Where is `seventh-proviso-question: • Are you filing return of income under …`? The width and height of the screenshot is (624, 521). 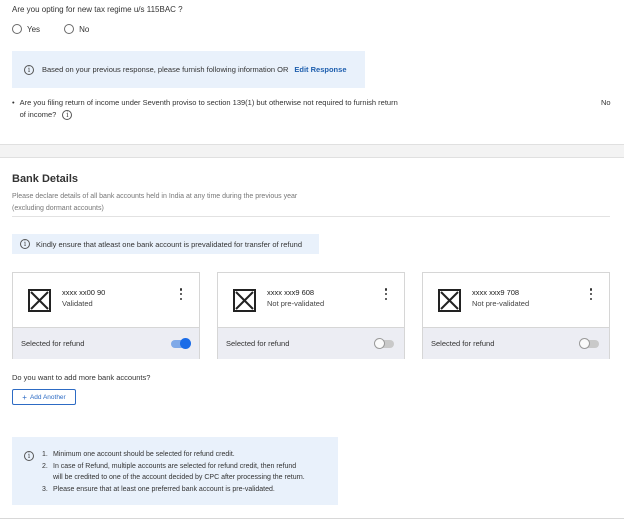
seventh-proviso-question: • Are you filing return of income under … is located at coordinates (217, 109).